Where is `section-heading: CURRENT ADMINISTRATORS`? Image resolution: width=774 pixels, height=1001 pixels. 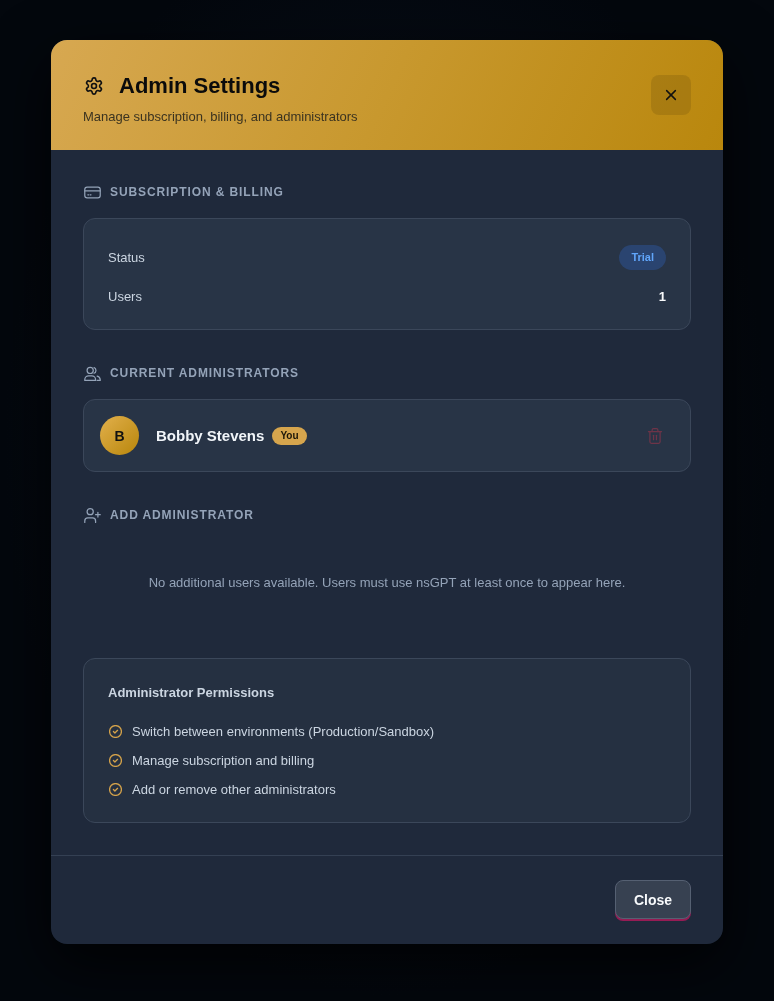 section-heading: CURRENT ADMINISTRATORS is located at coordinates (204, 373).